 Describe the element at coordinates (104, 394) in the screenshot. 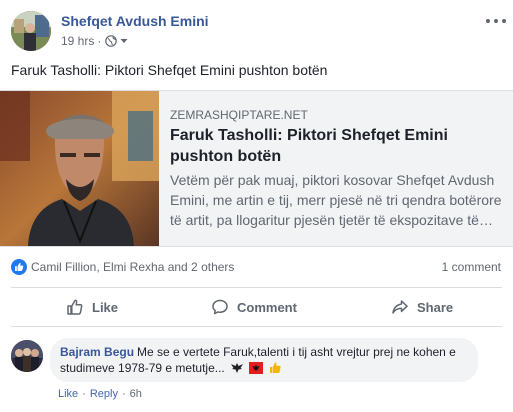

I see `comment-reply-link: Reply` at that location.